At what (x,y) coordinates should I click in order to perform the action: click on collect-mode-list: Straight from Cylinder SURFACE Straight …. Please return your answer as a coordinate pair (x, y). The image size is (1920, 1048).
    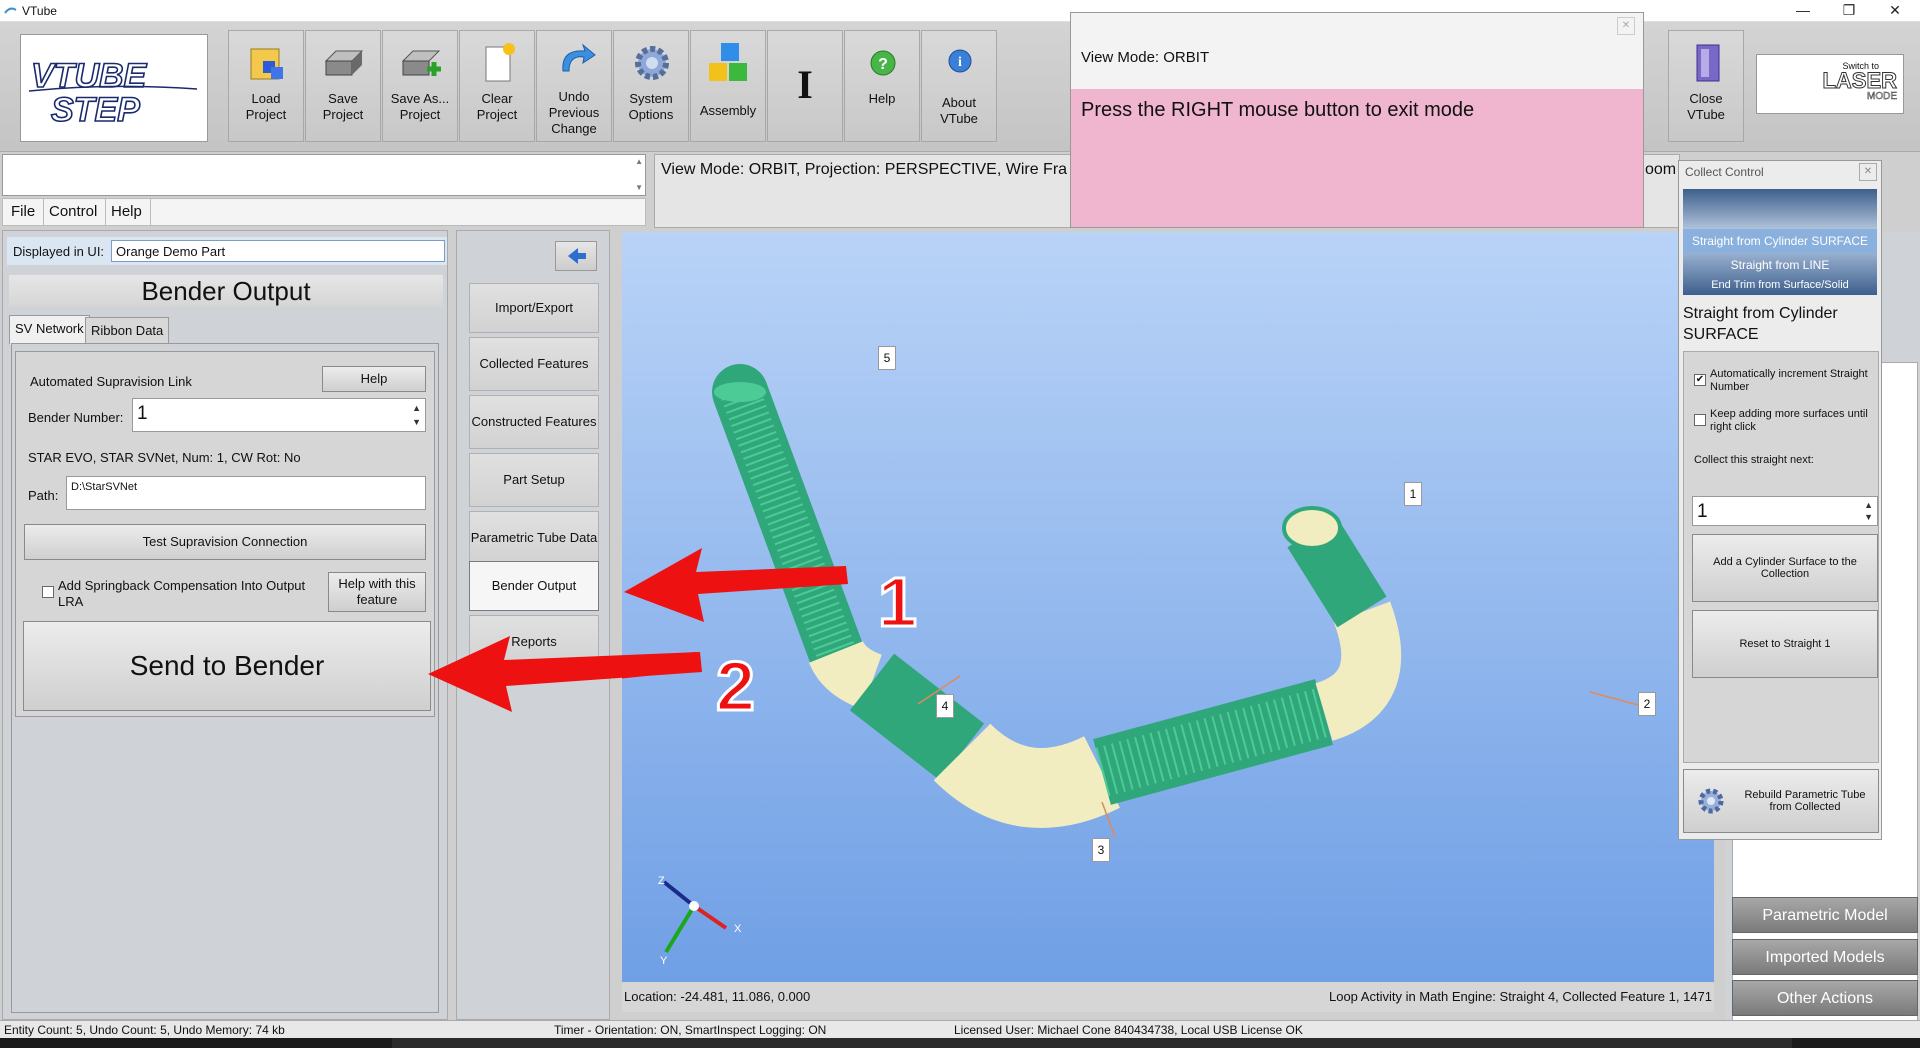
    Looking at the image, I should click on (1780, 242).